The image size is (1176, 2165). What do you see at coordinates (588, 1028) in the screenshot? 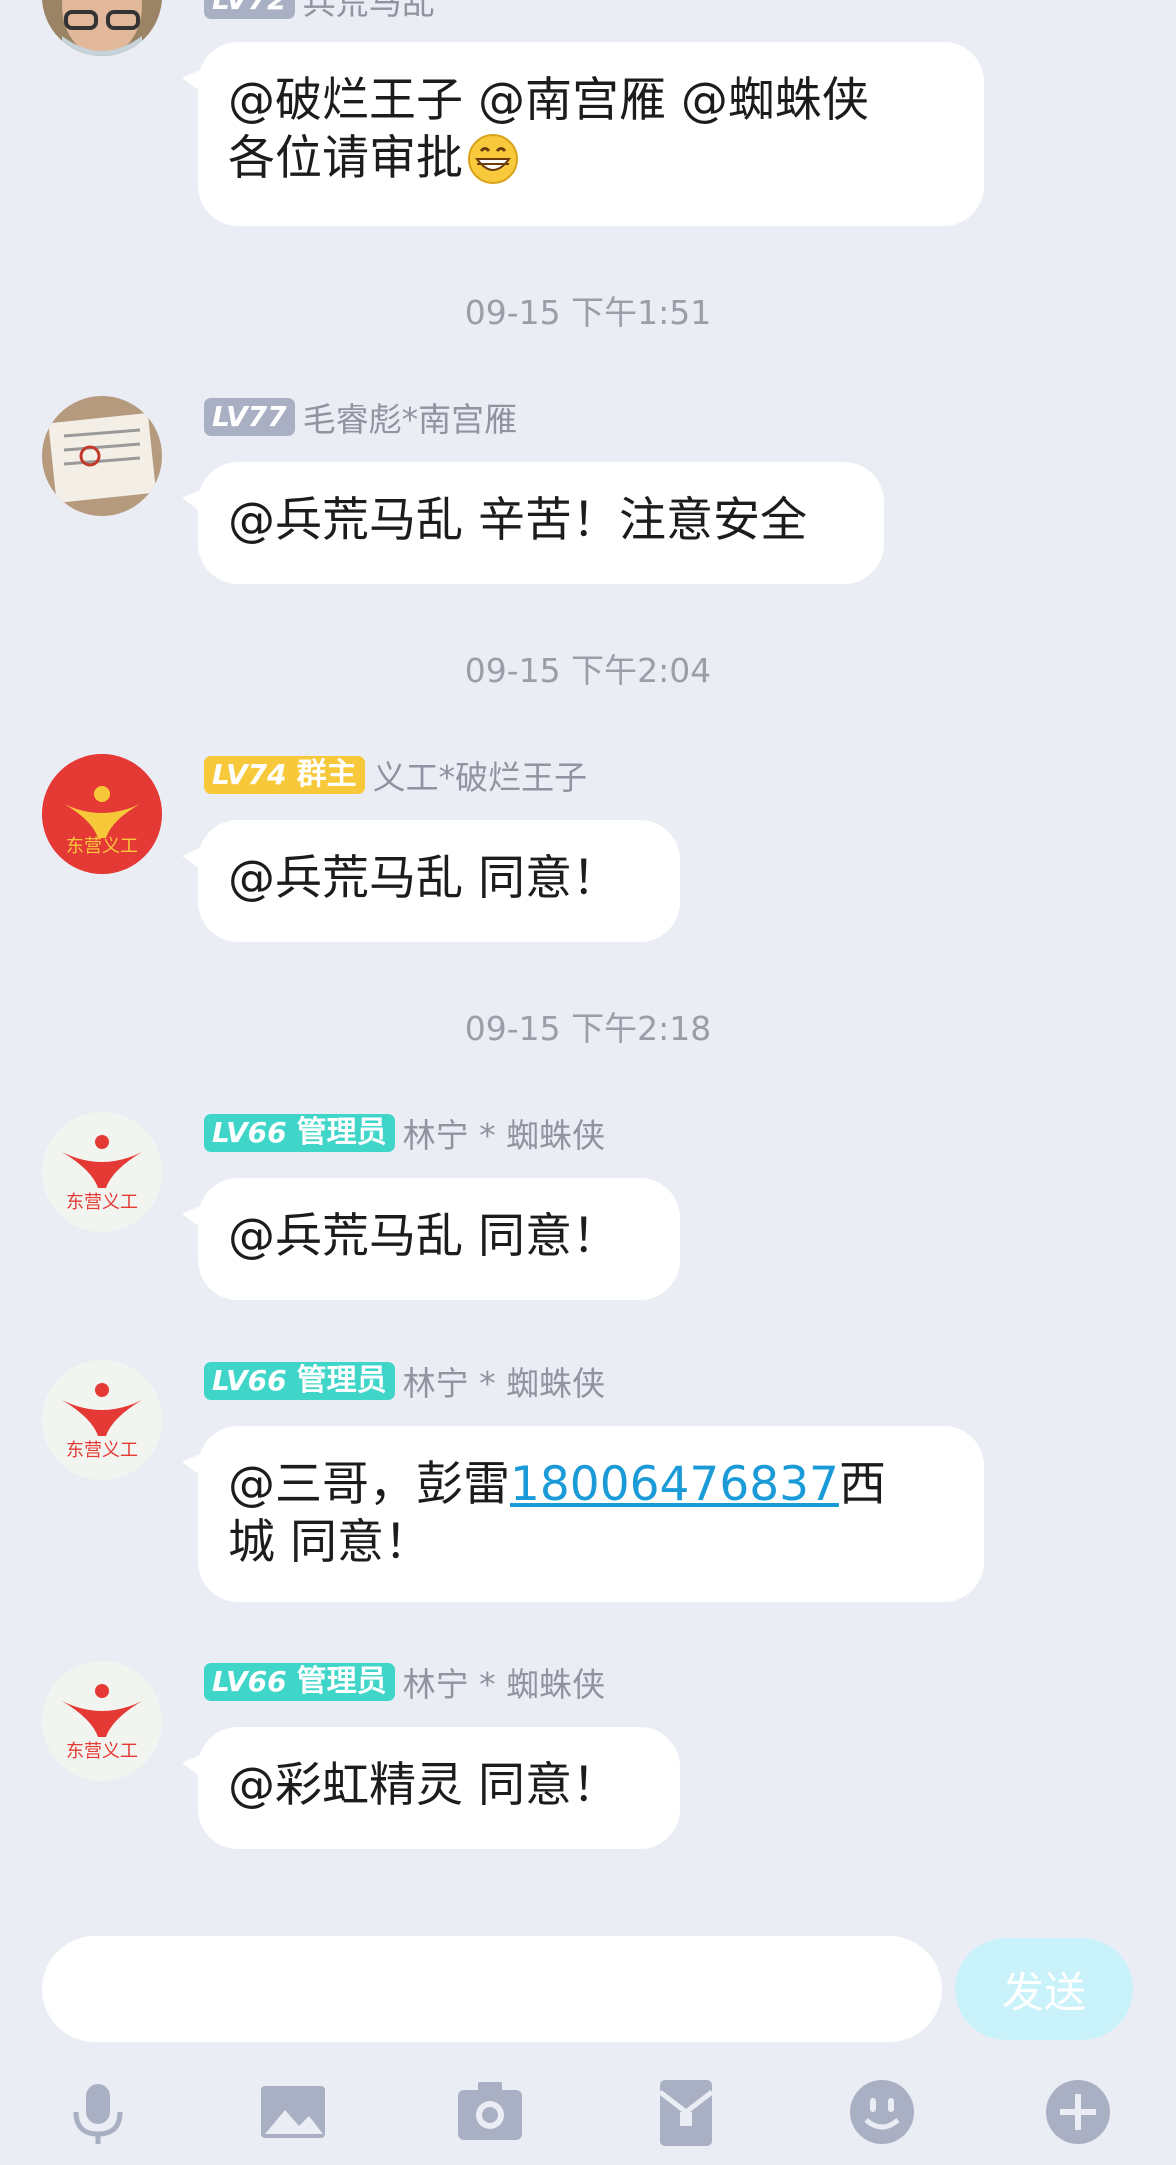
I see `timestamp: 09-15 下午2:18` at bounding box center [588, 1028].